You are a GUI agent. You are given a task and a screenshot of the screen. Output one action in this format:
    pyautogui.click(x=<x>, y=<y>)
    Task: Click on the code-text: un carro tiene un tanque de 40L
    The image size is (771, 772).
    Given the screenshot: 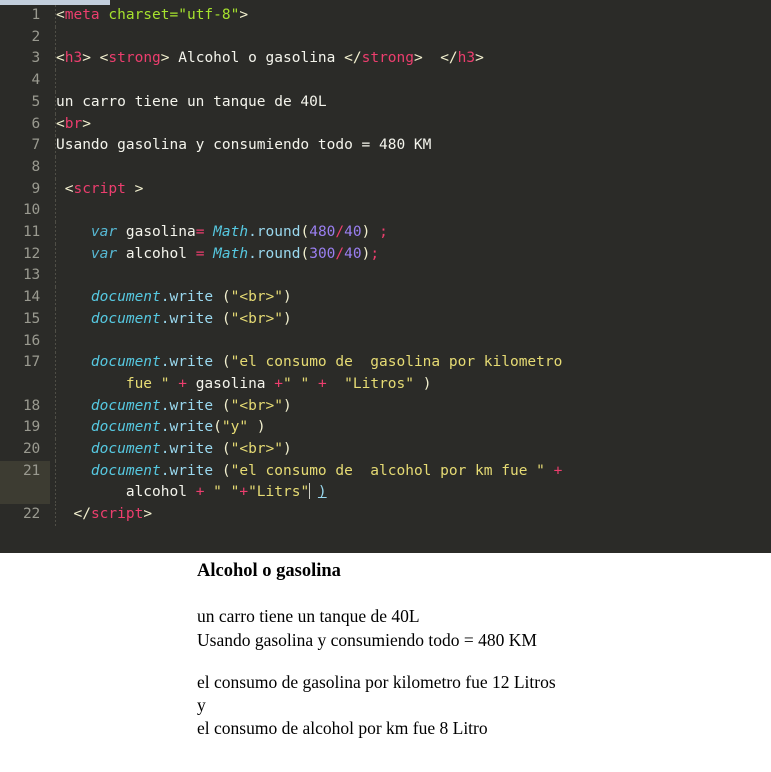 What is the action you would take?
    pyautogui.click(x=413, y=103)
    